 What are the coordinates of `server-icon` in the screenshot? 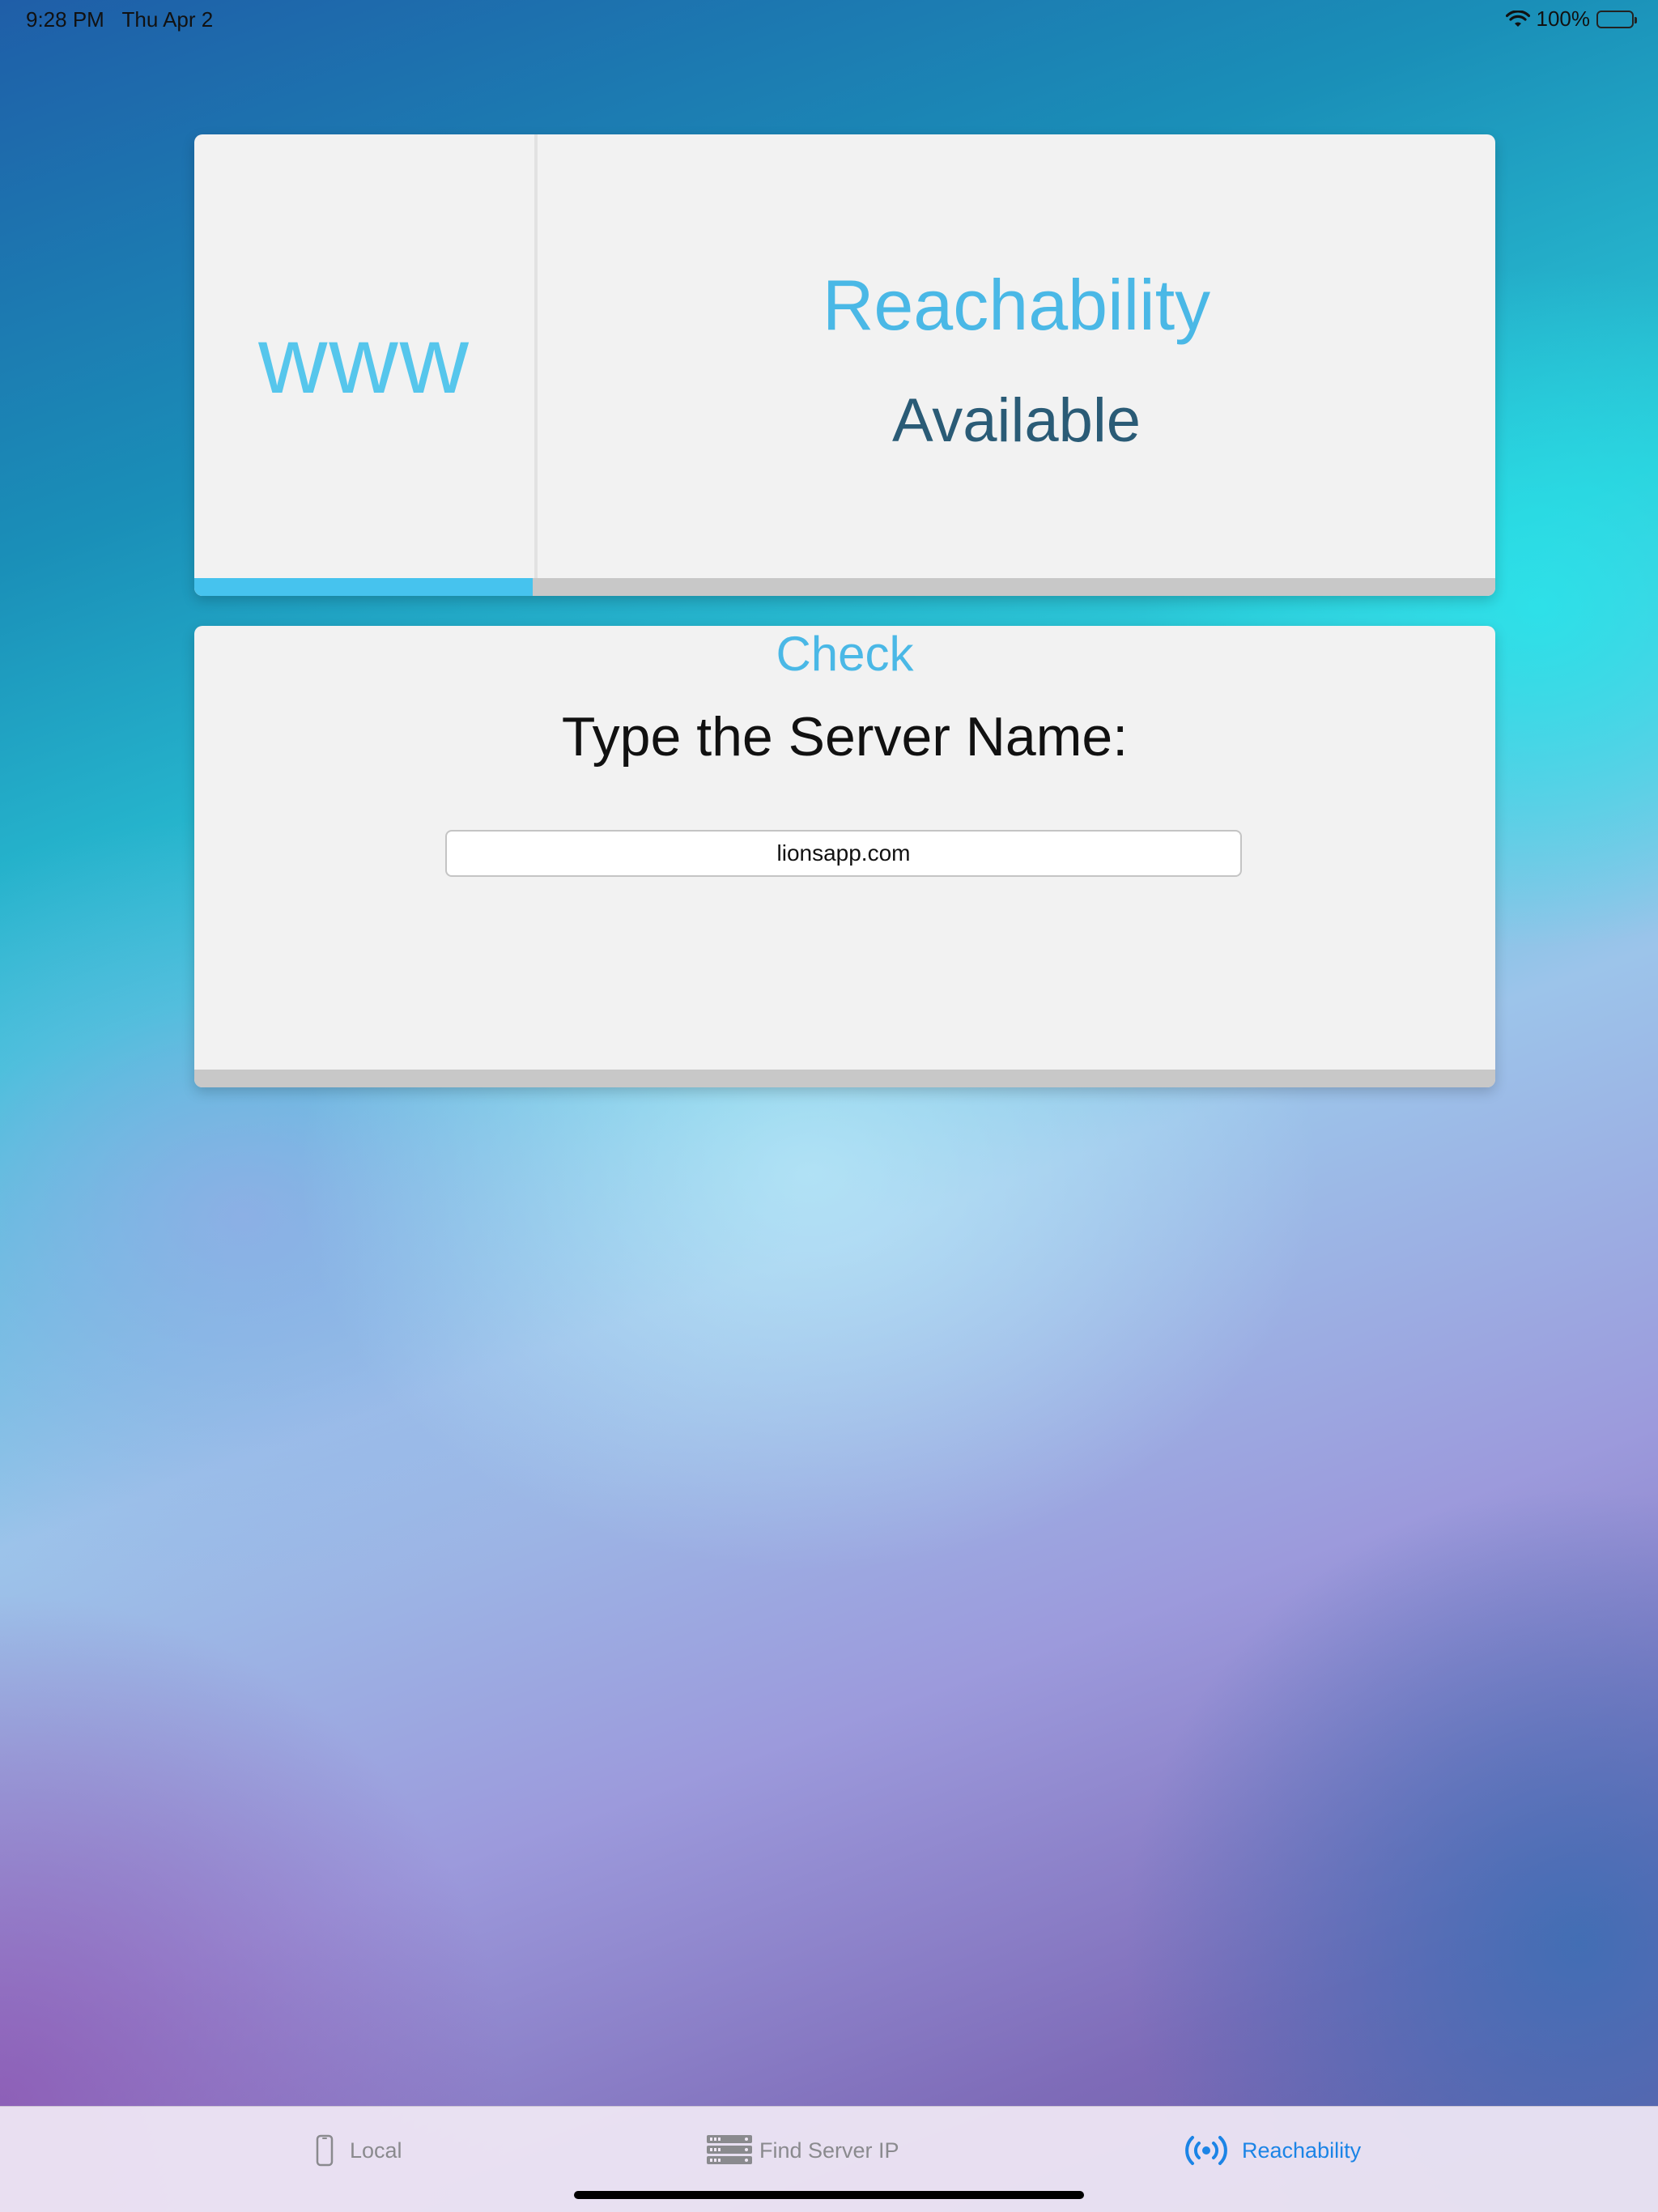 It's located at (729, 2150).